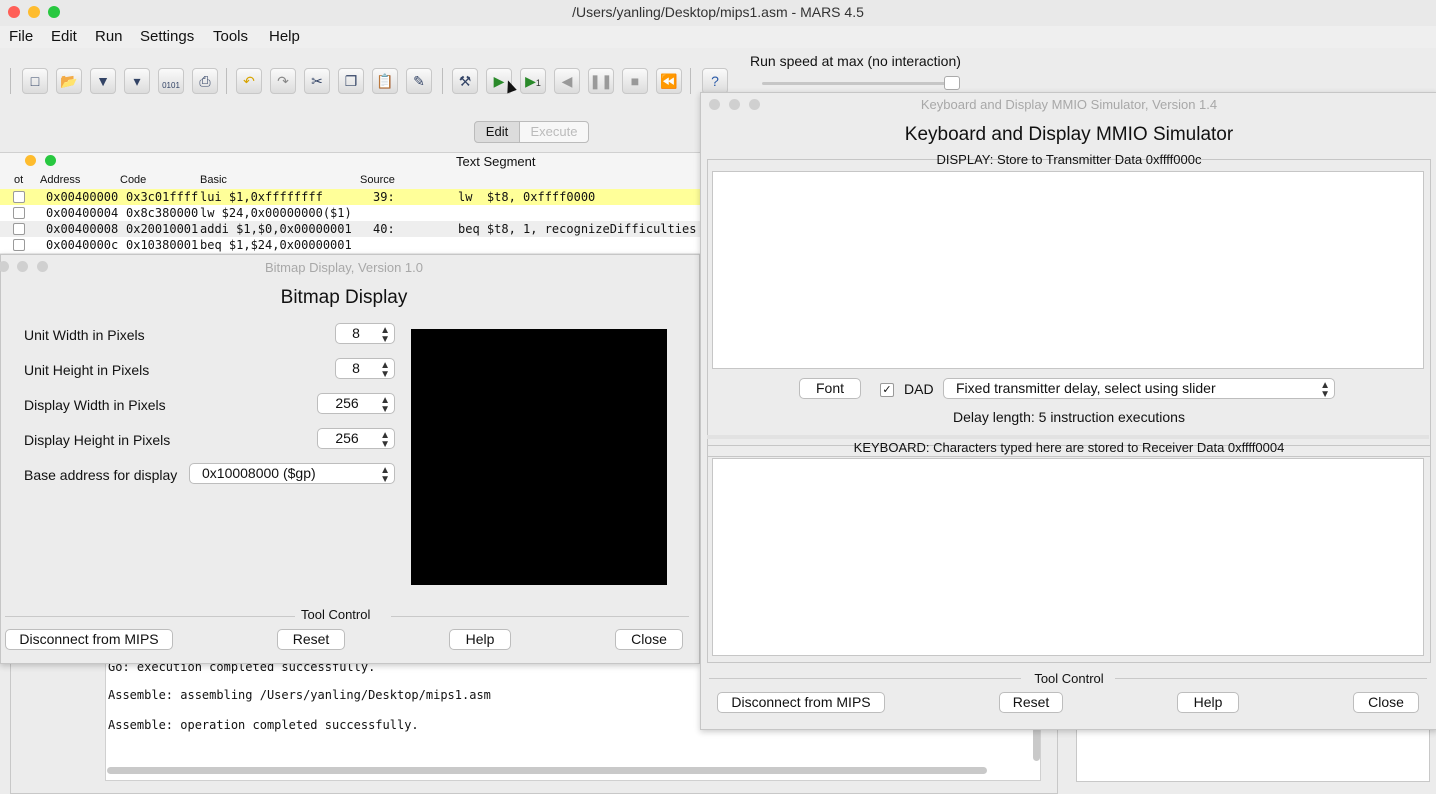  What do you see at coordinates (715, 81) in the screenshot?
I see `help-icon: ?` at bounding box center [715, 81].